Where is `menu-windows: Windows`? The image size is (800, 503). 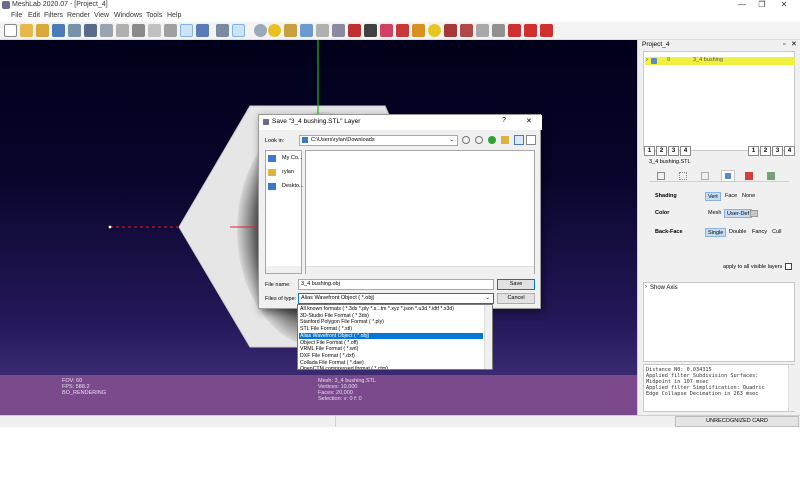
menu-windows: Windows is located at coordinates (128, 15).